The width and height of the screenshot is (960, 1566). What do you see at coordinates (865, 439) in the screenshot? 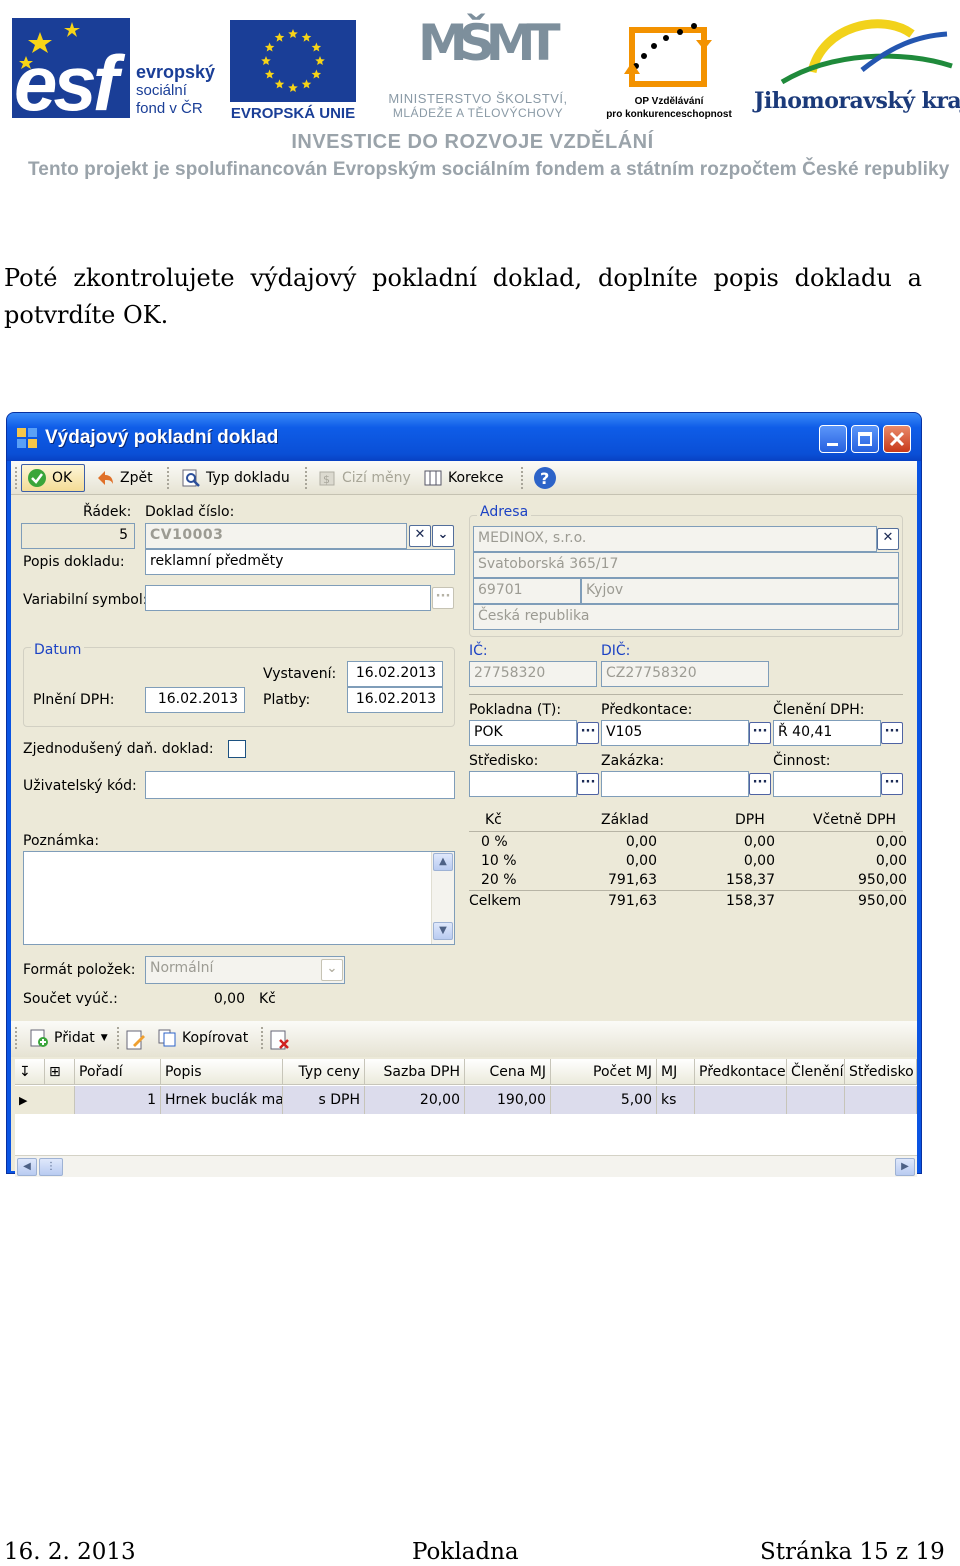
I see `maximize-button` at bounding box center [865, 439].